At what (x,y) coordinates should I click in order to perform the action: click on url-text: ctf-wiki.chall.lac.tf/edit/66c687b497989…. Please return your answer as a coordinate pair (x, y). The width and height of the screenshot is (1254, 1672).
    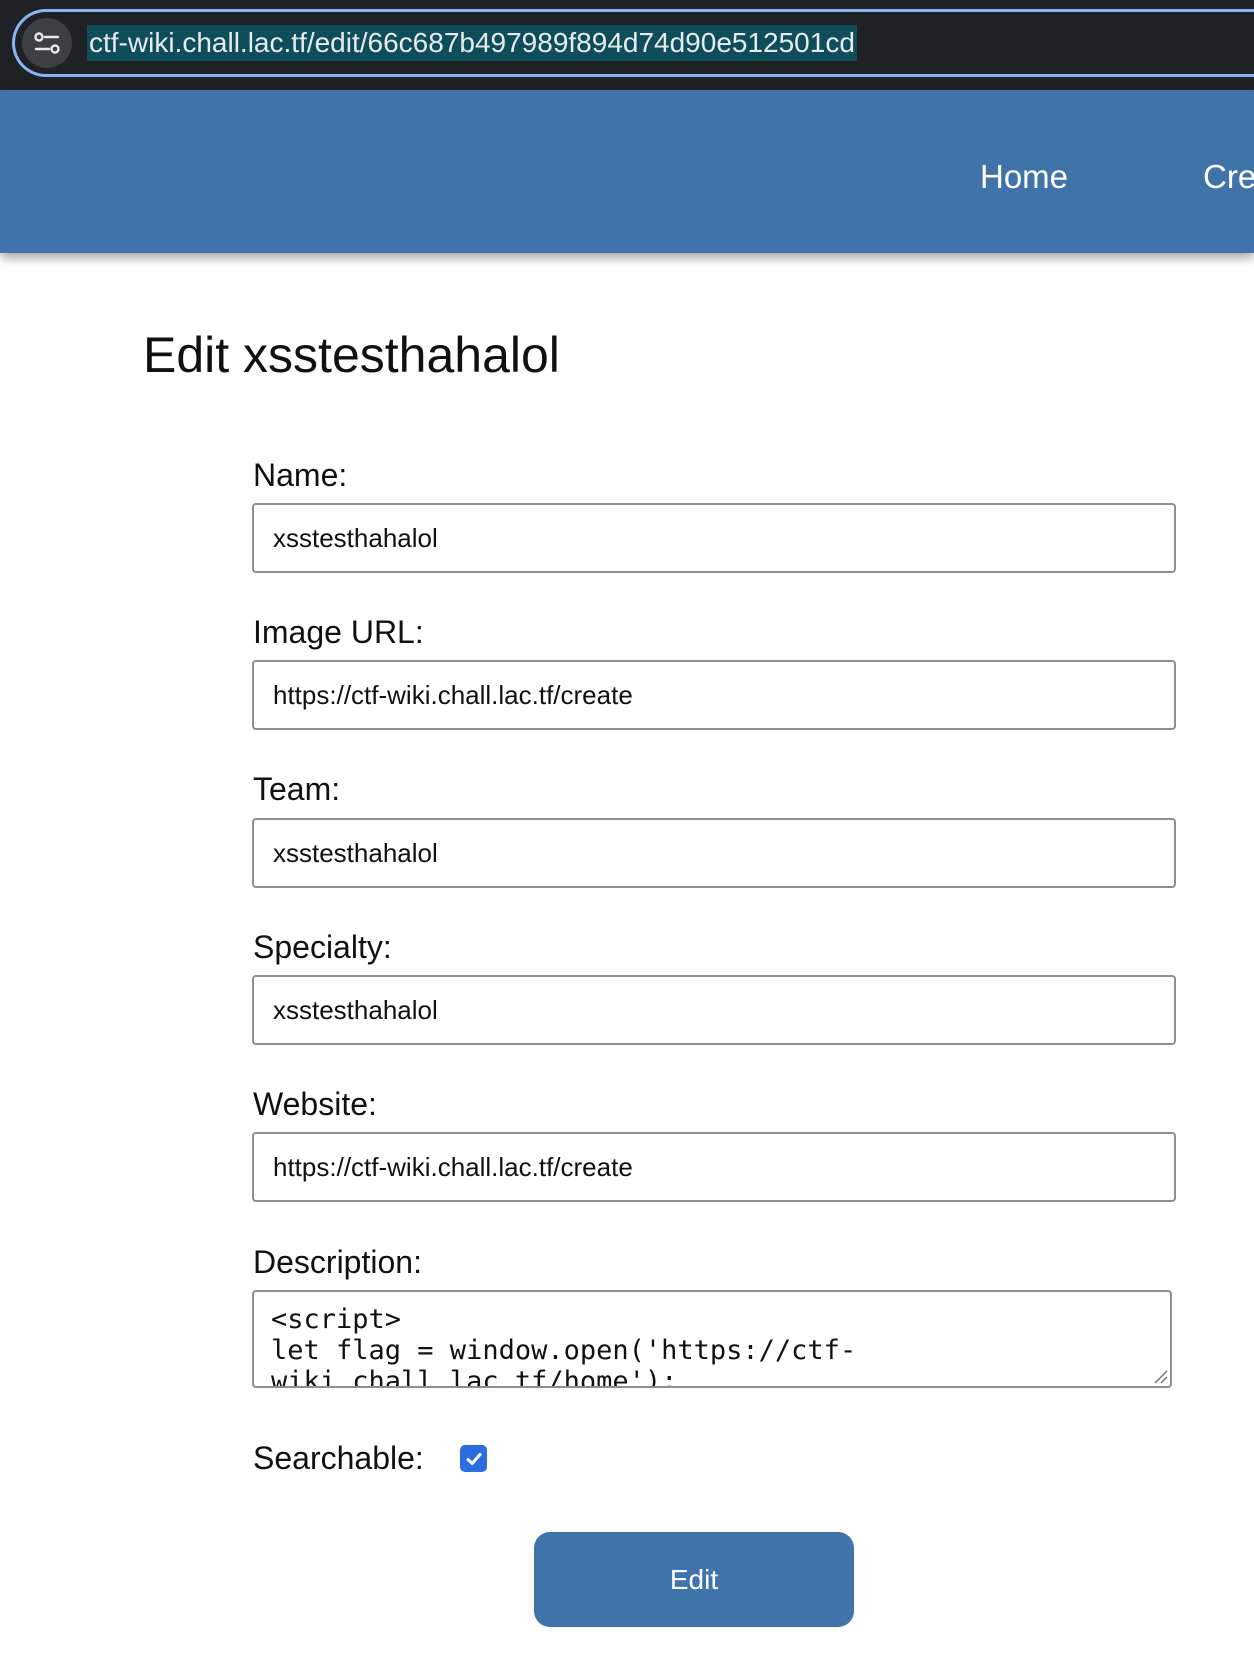
    Looking at the image, I should click on (472, 43).